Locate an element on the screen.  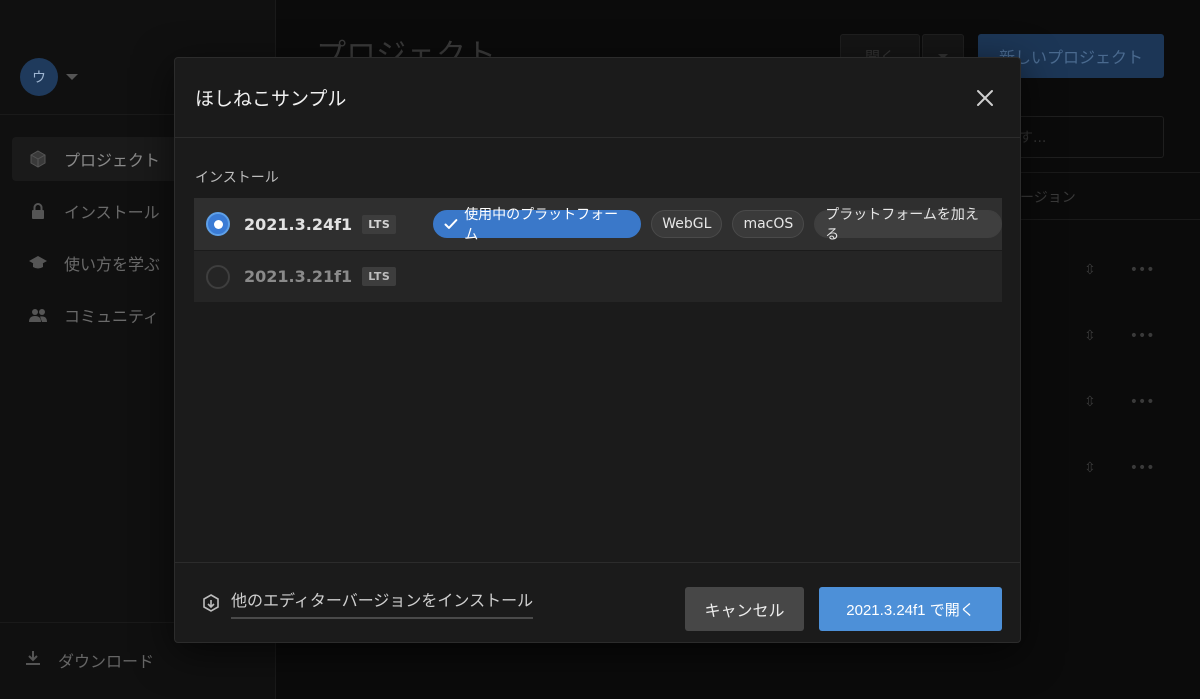
avatar: ウ is located at coordinates (39, 77).